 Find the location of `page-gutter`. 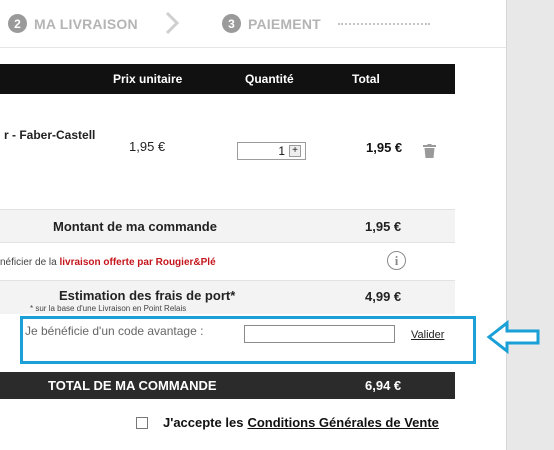

page-gutter is located at coordinates (530, 225).